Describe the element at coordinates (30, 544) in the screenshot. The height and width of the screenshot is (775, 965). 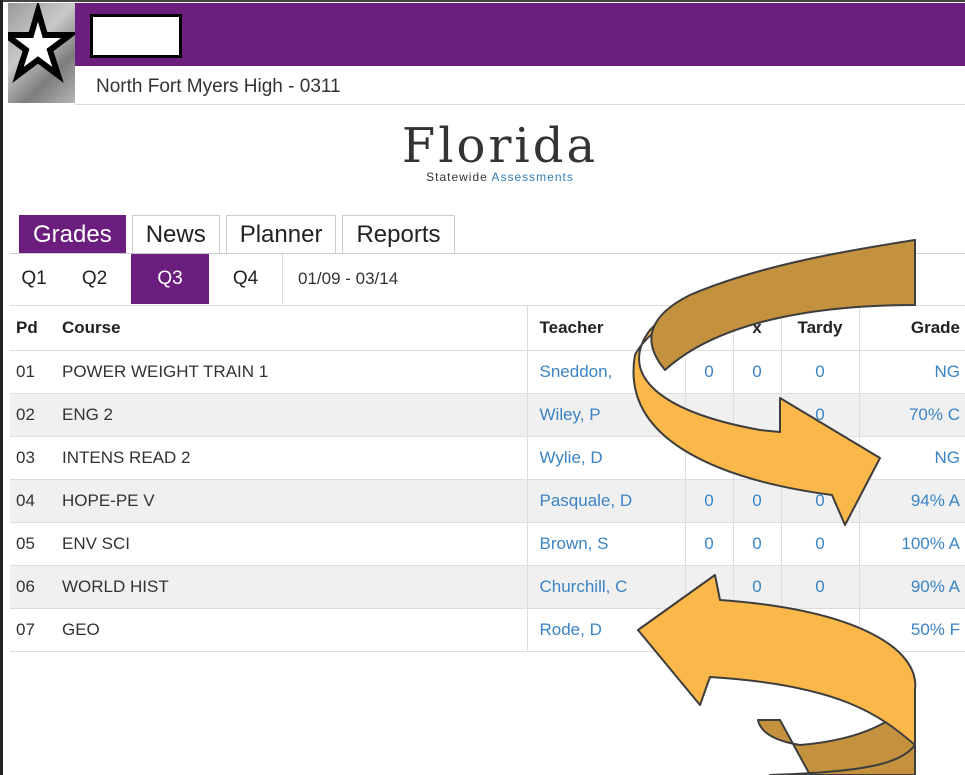
I see `period: 05` at that location.